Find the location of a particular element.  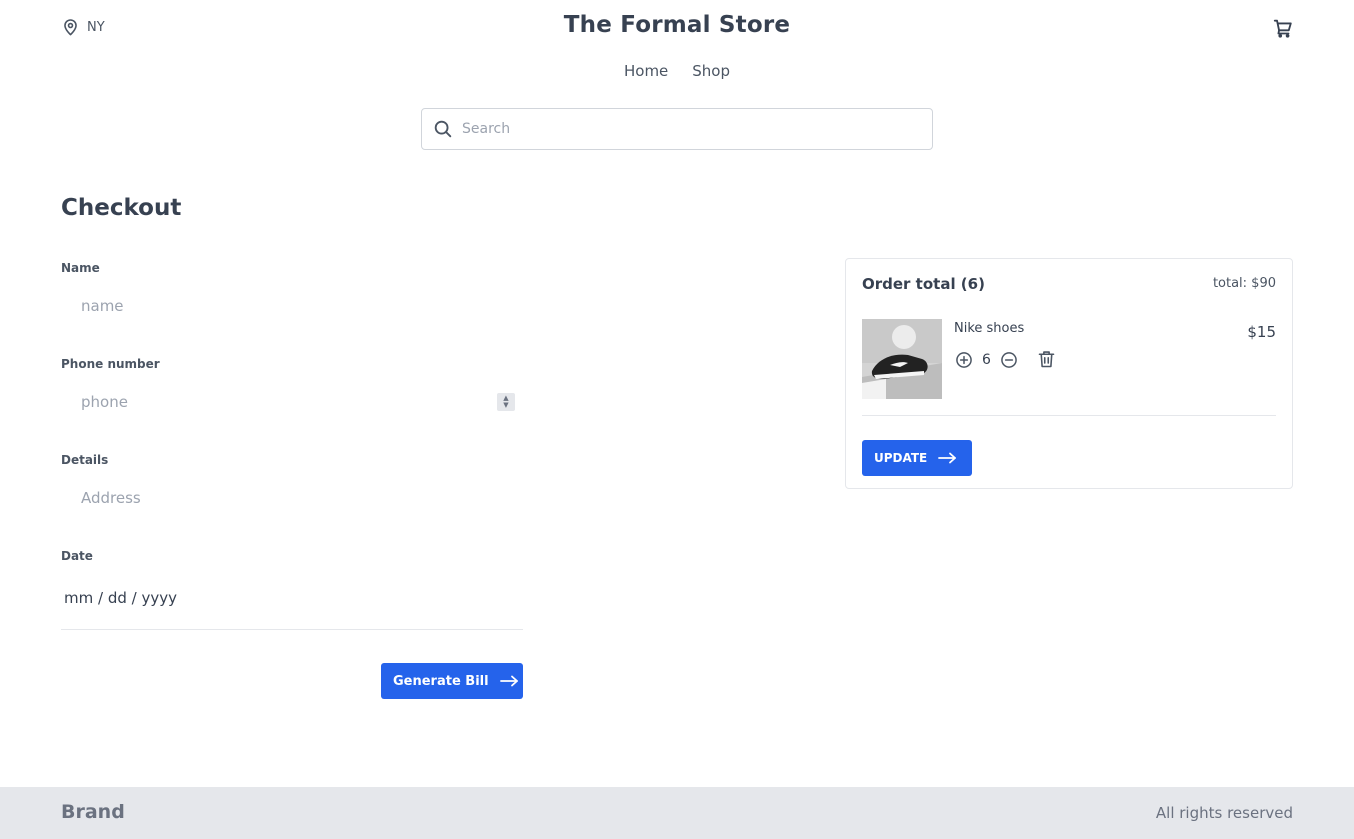

quantity-value: 6 is located at coordinates (986, 359).